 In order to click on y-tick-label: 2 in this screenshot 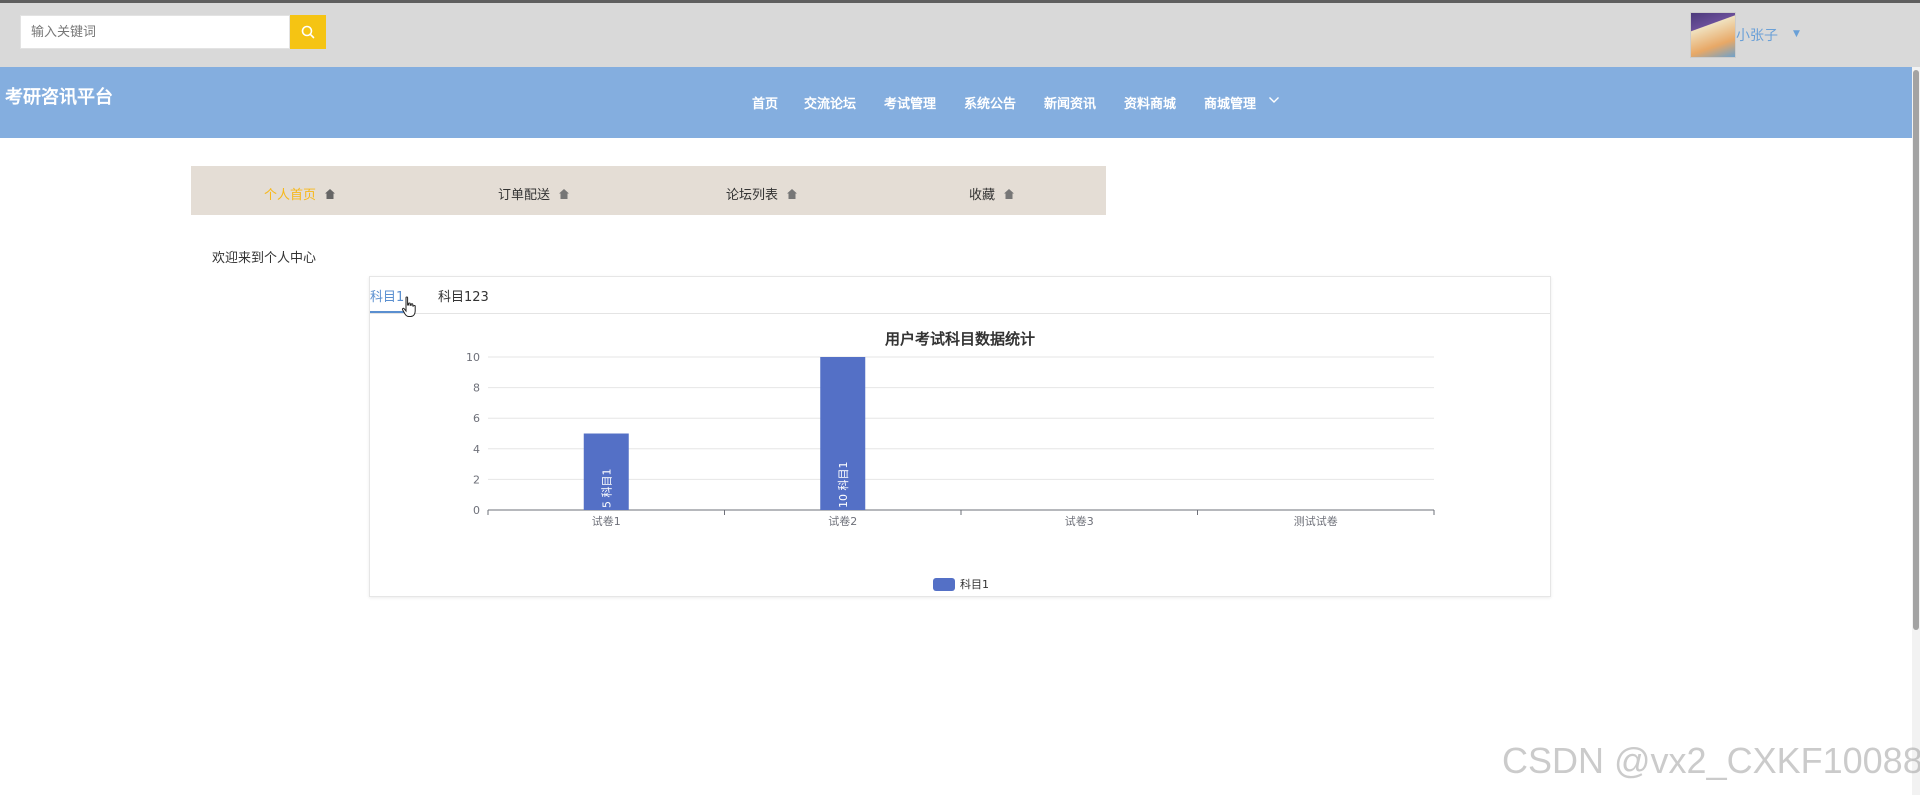, I will do `click(476, 479)`.